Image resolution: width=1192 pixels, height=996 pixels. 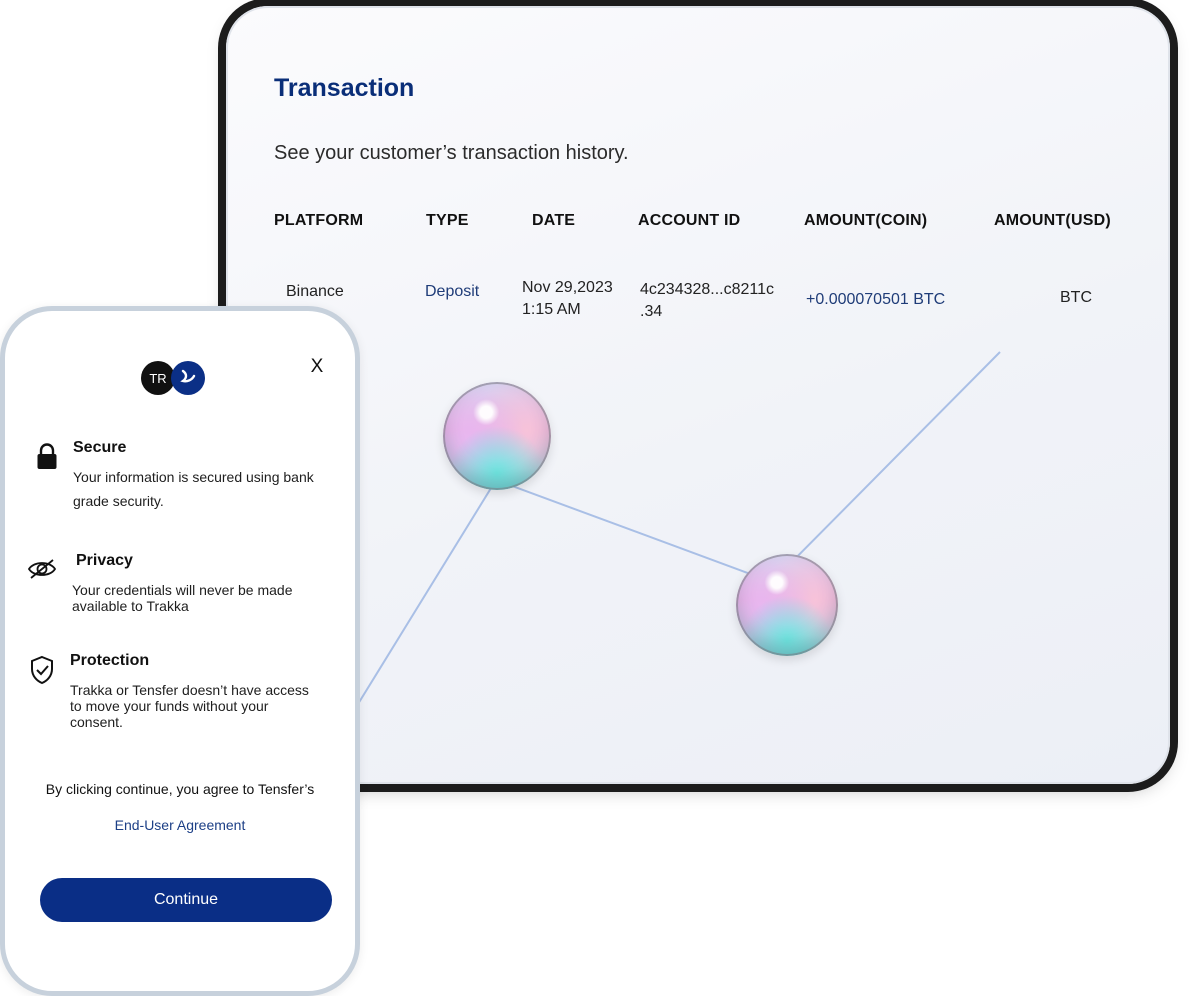 What do you see at coordinates (317, 367) in the screenshot?
I see `close-button: X` at bounding box center [317, 367].